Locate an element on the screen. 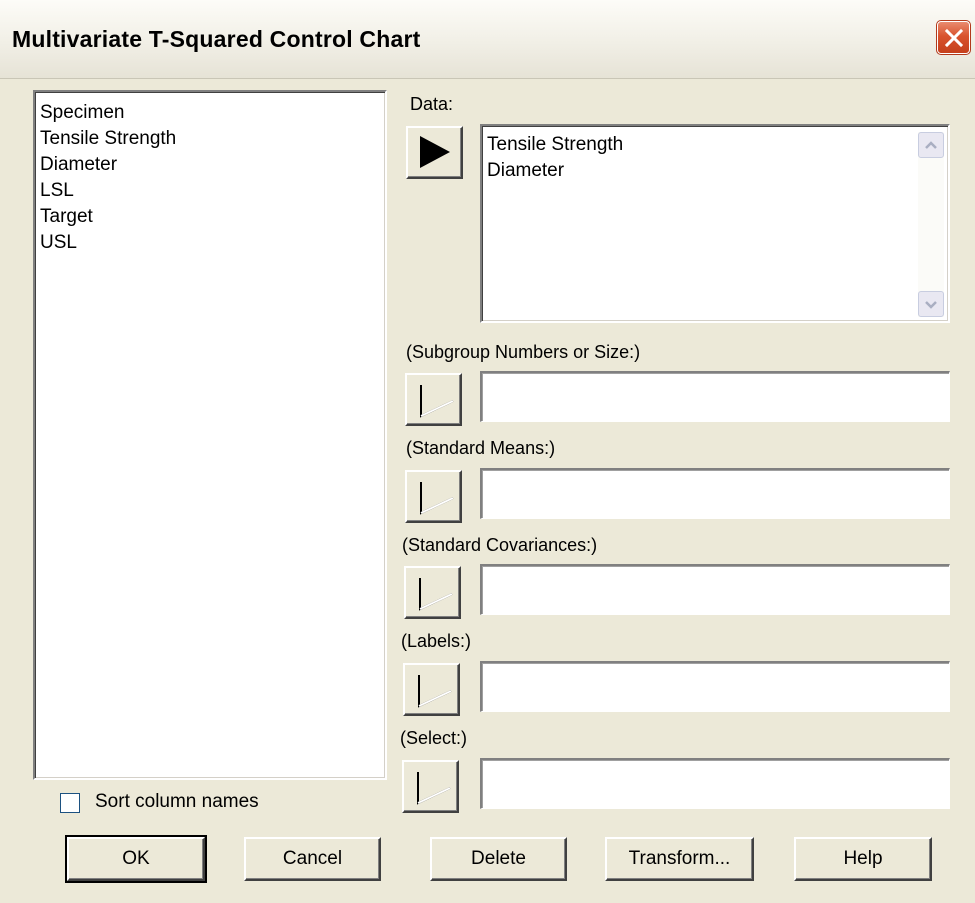  standard-means-add-button is located at coordinates (433, 496).